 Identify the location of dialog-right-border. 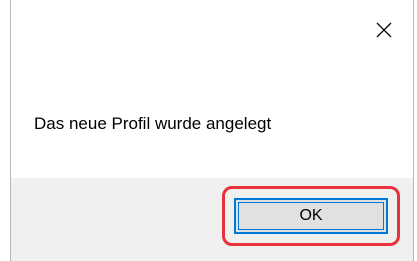
(413, 130).